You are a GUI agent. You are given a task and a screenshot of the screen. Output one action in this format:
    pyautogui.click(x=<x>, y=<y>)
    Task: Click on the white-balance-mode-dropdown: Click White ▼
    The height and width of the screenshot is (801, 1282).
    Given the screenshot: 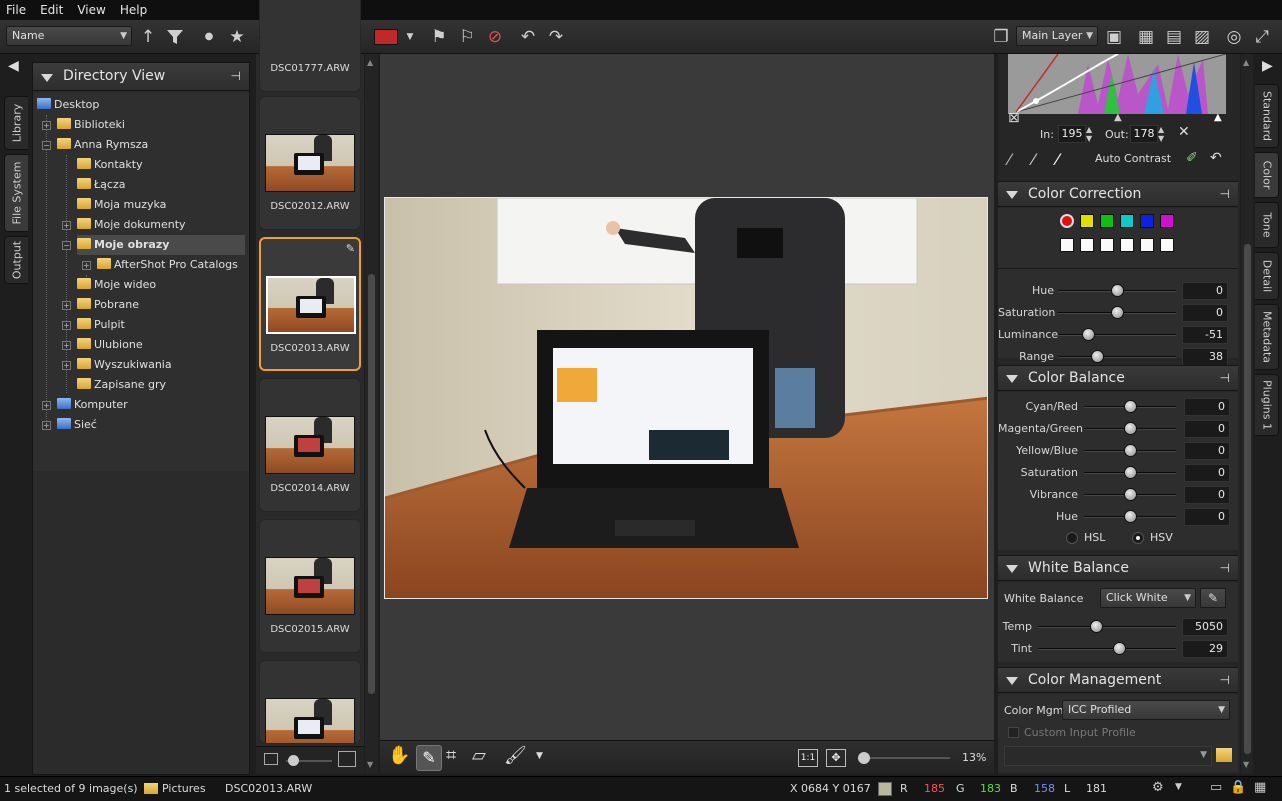 What is the action you would take?
    pyautogui.click(x=1148, y=598)
    